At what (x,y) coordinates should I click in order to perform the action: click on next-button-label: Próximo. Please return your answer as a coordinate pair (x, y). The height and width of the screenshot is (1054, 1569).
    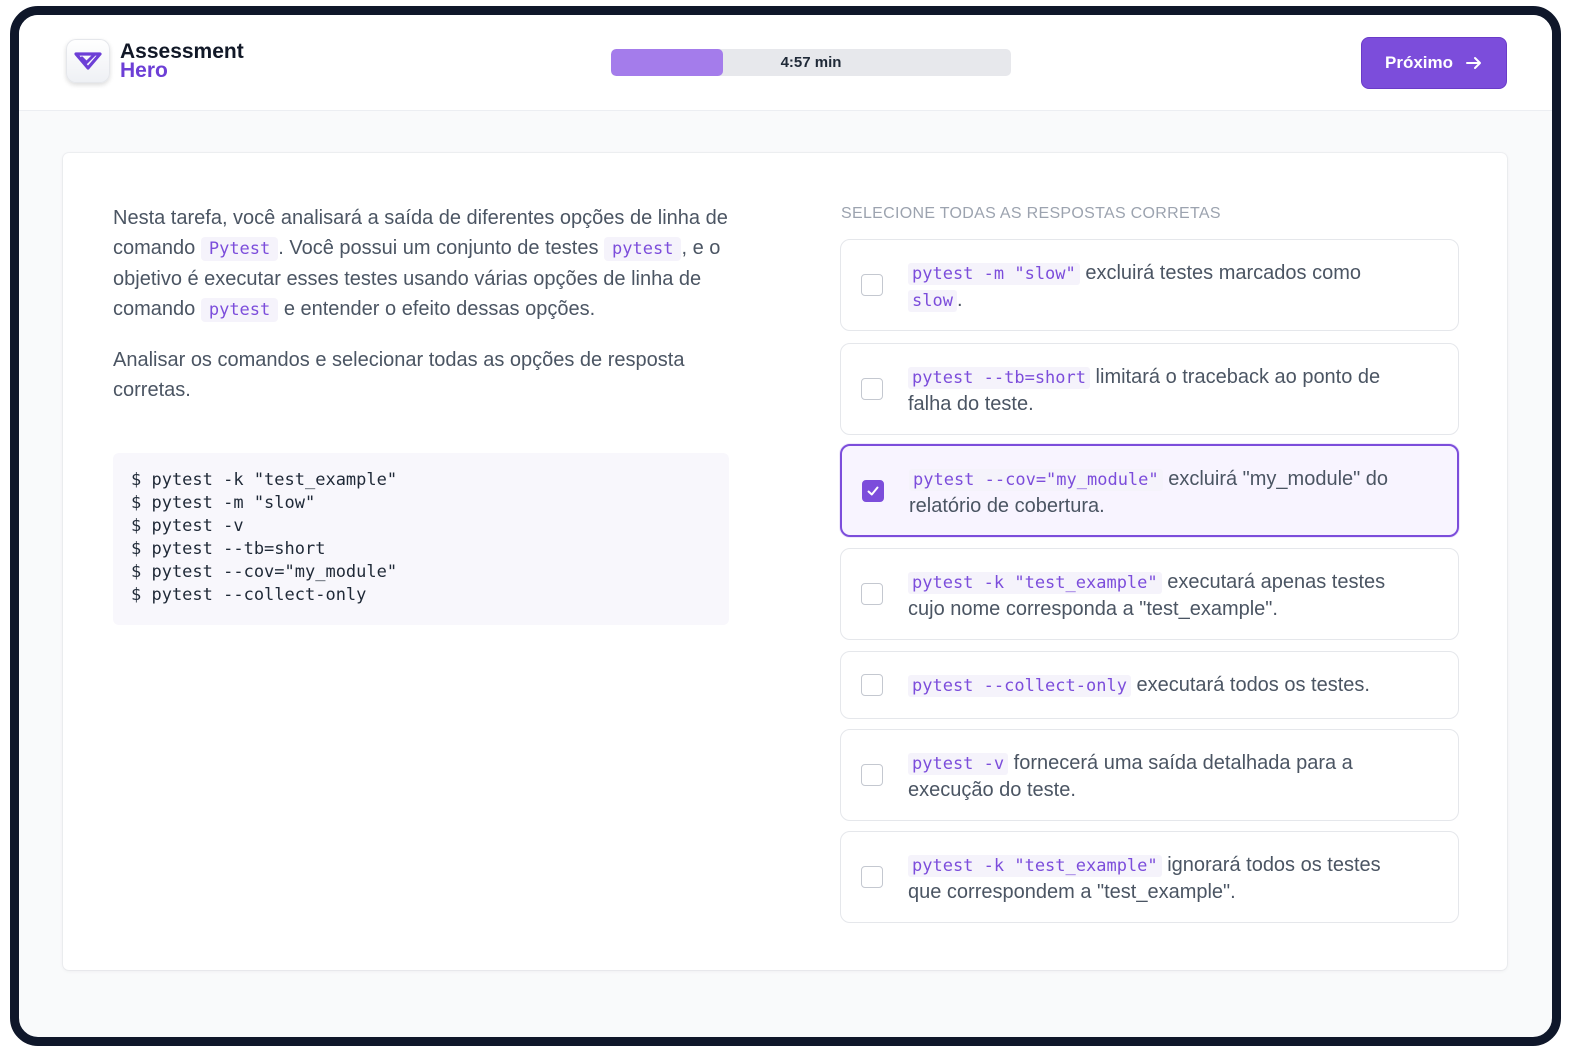
    Looking at the image, I should click on (1419, 62).